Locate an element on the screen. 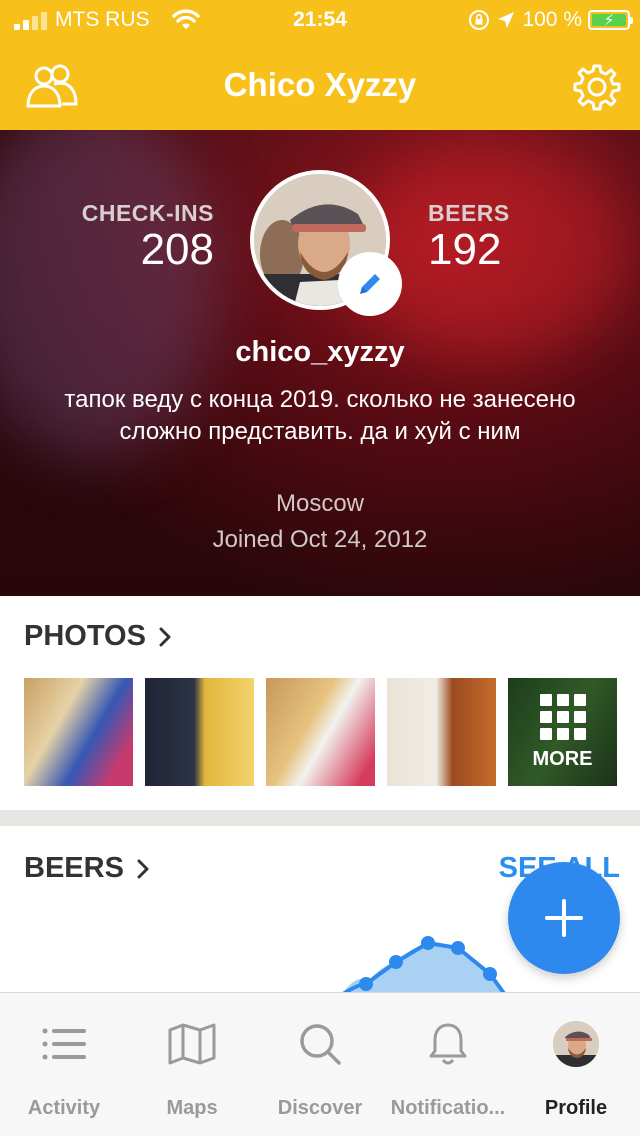 This screenshot has height=1136, width=640. nav-bar: Chico Xyzzy is located at coordinates (320, 85).